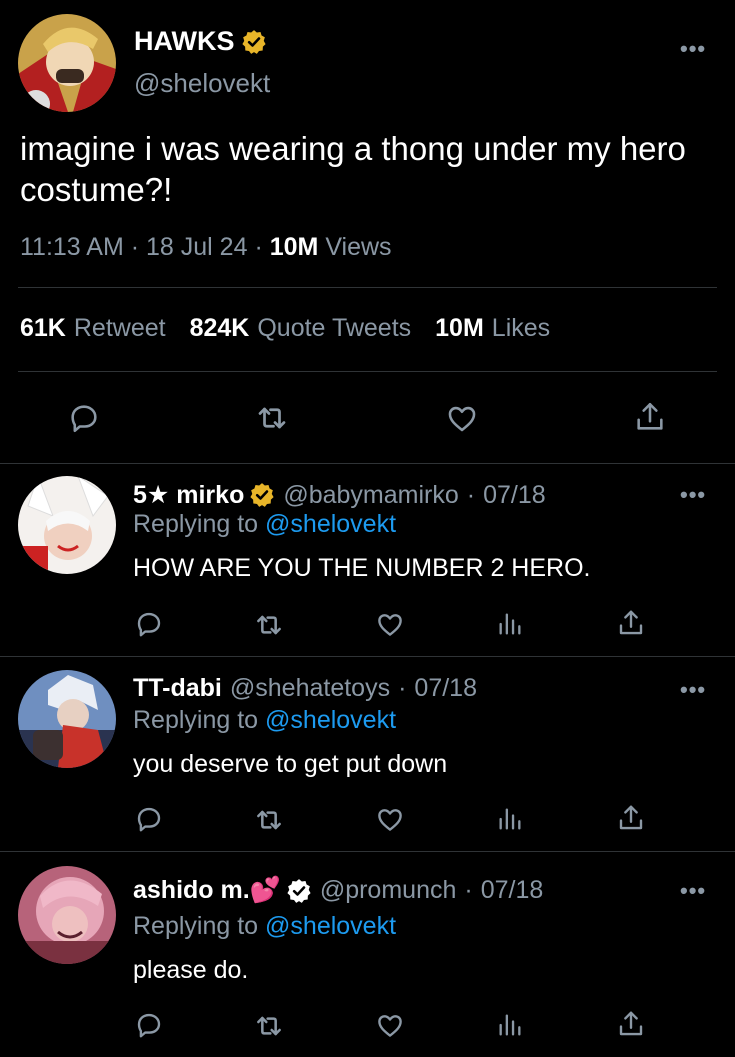  I want to click on tweet-meta: 11:13 AM · 18 Jul 24 · 10M Views, so click(206, 247).